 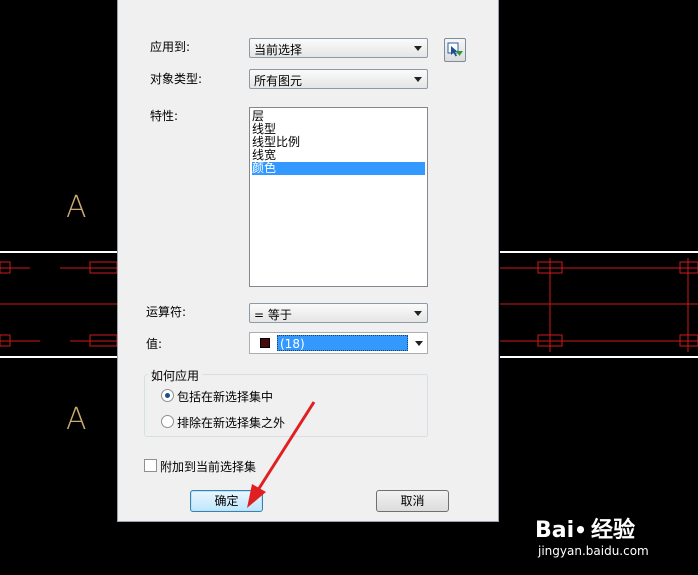 What do you see at coordinates (555, 530) in the screenshot?
I see `watermark-brand-prefix: Bai` at bounding box center [555, 530].